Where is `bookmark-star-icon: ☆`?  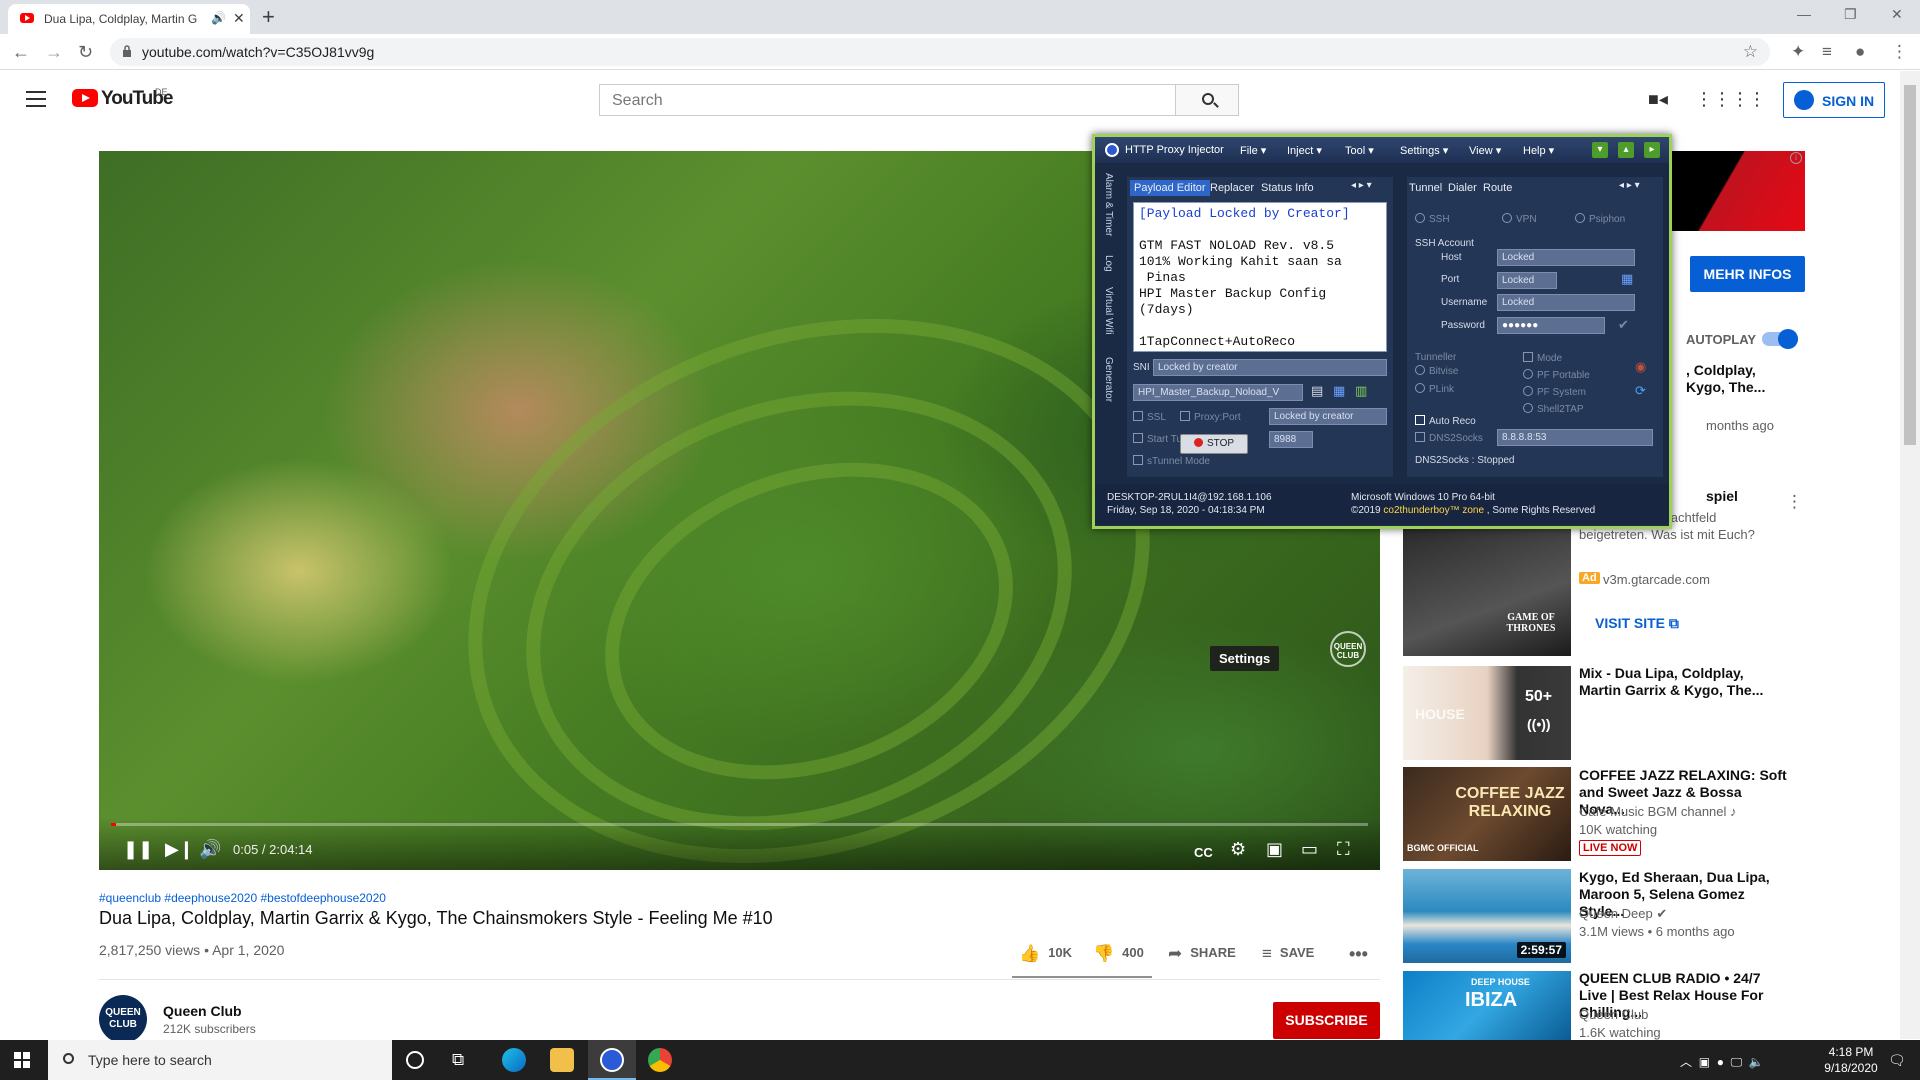
bookmark-star-icon: ☆ is located at coordinates (1750, 52).